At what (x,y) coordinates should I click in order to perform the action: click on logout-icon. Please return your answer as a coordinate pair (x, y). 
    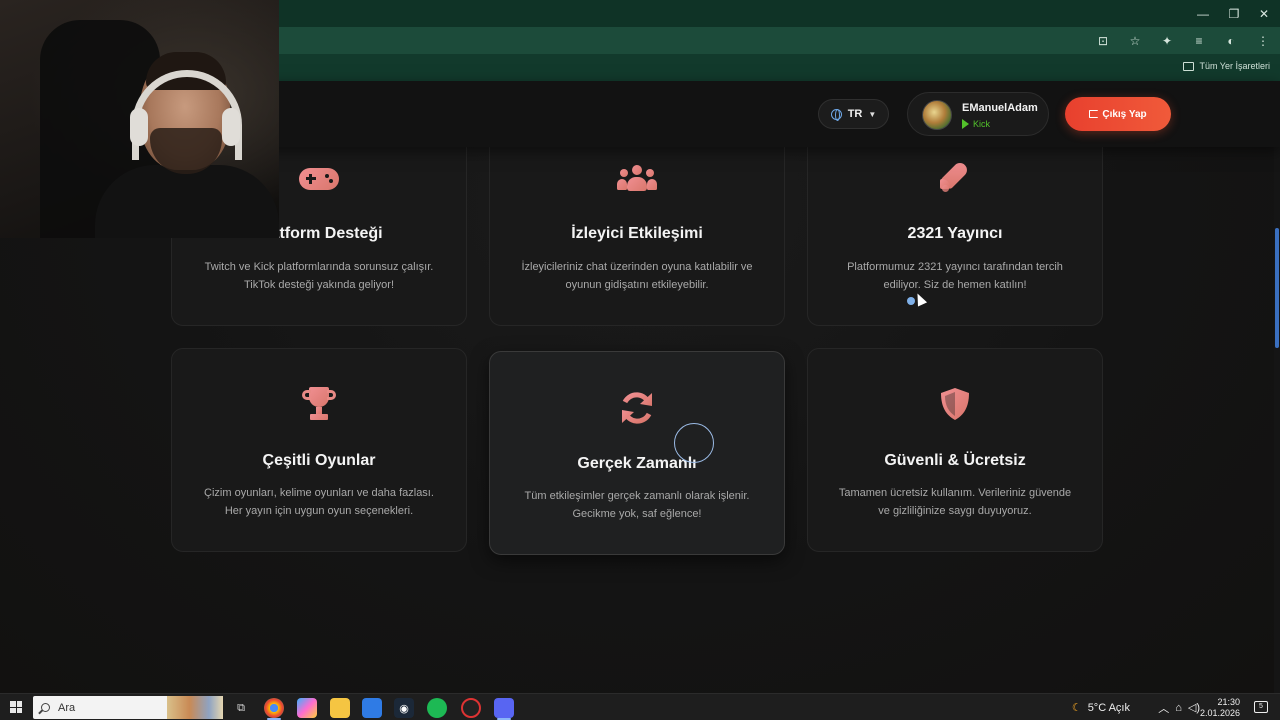
    Looking at the image, I should click on (1094, 114).